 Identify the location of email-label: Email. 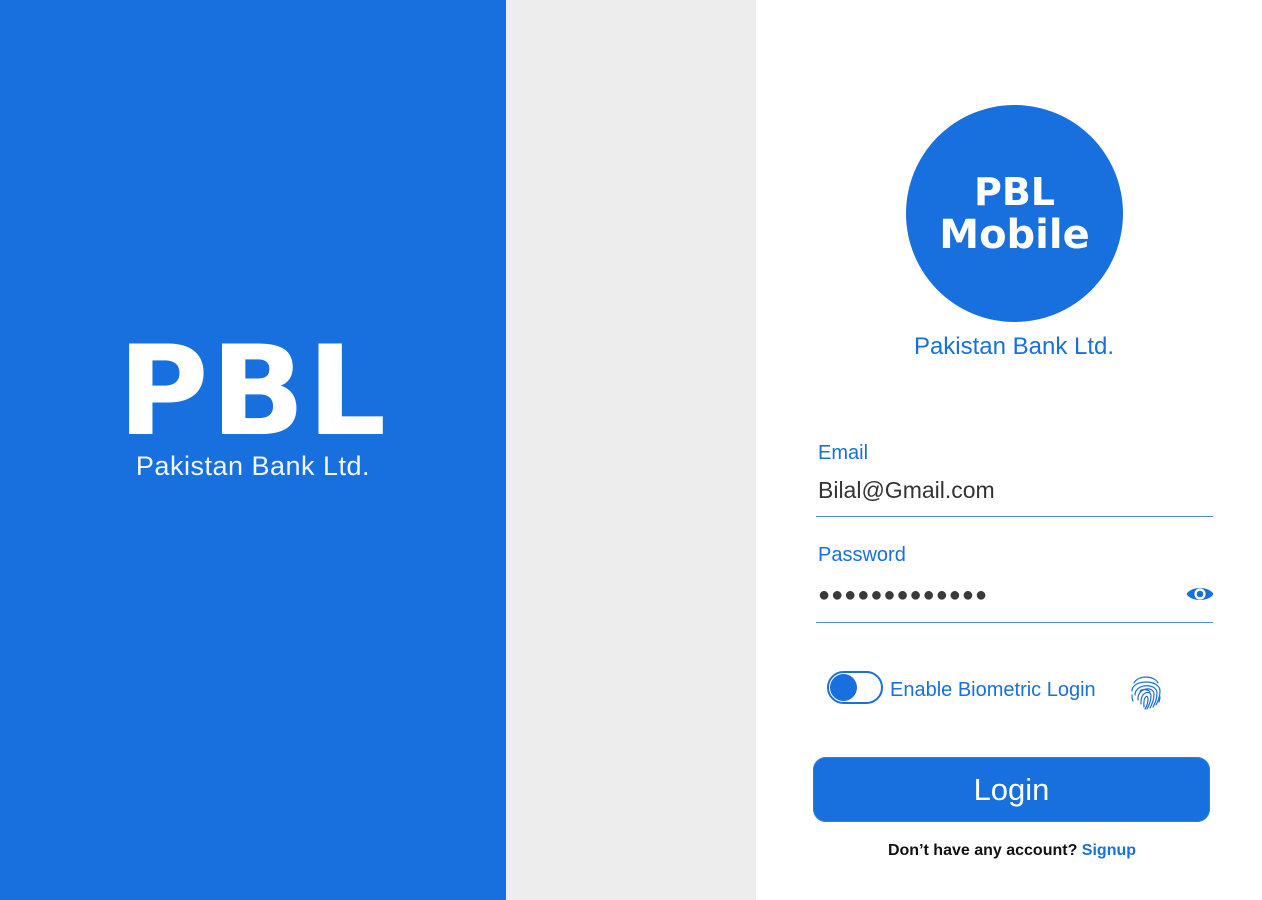
(843, 453).